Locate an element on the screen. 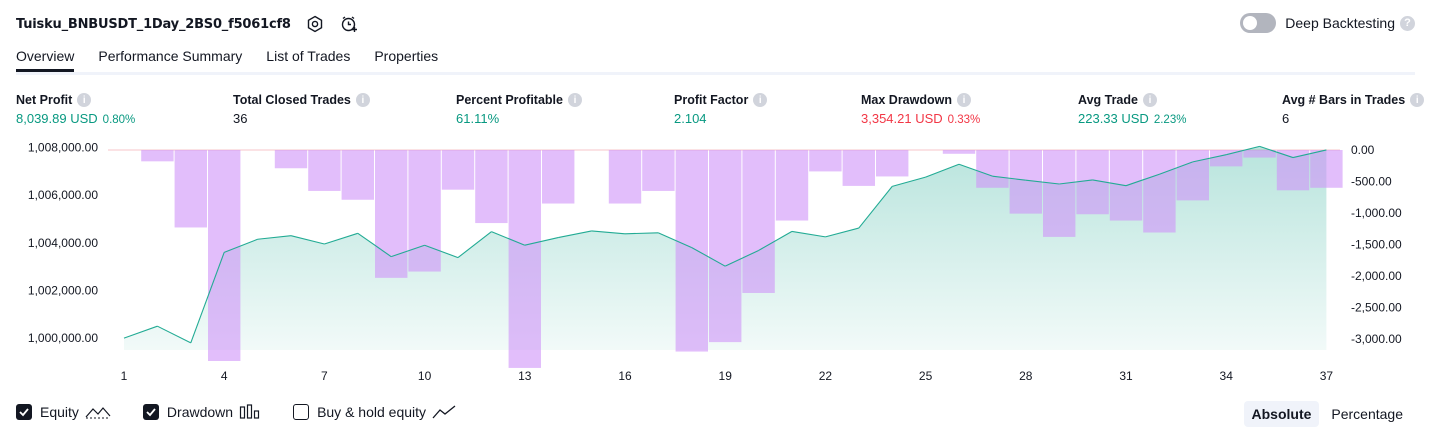  deep-backtesting-toggle is located at coordinates (1258, 23).